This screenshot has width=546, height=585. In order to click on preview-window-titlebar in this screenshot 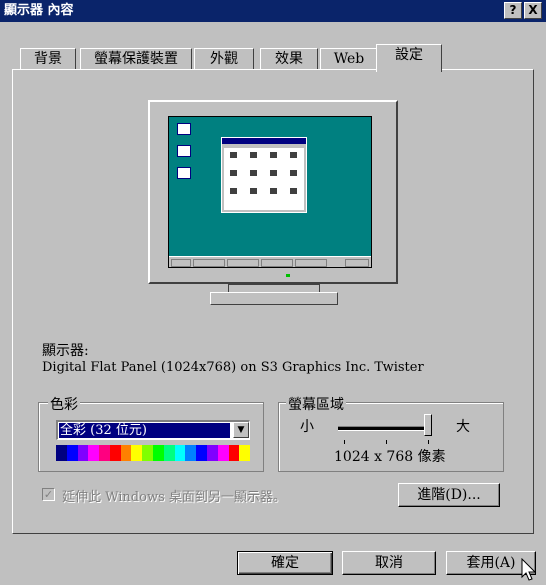, I will do `click(264, 141)`.